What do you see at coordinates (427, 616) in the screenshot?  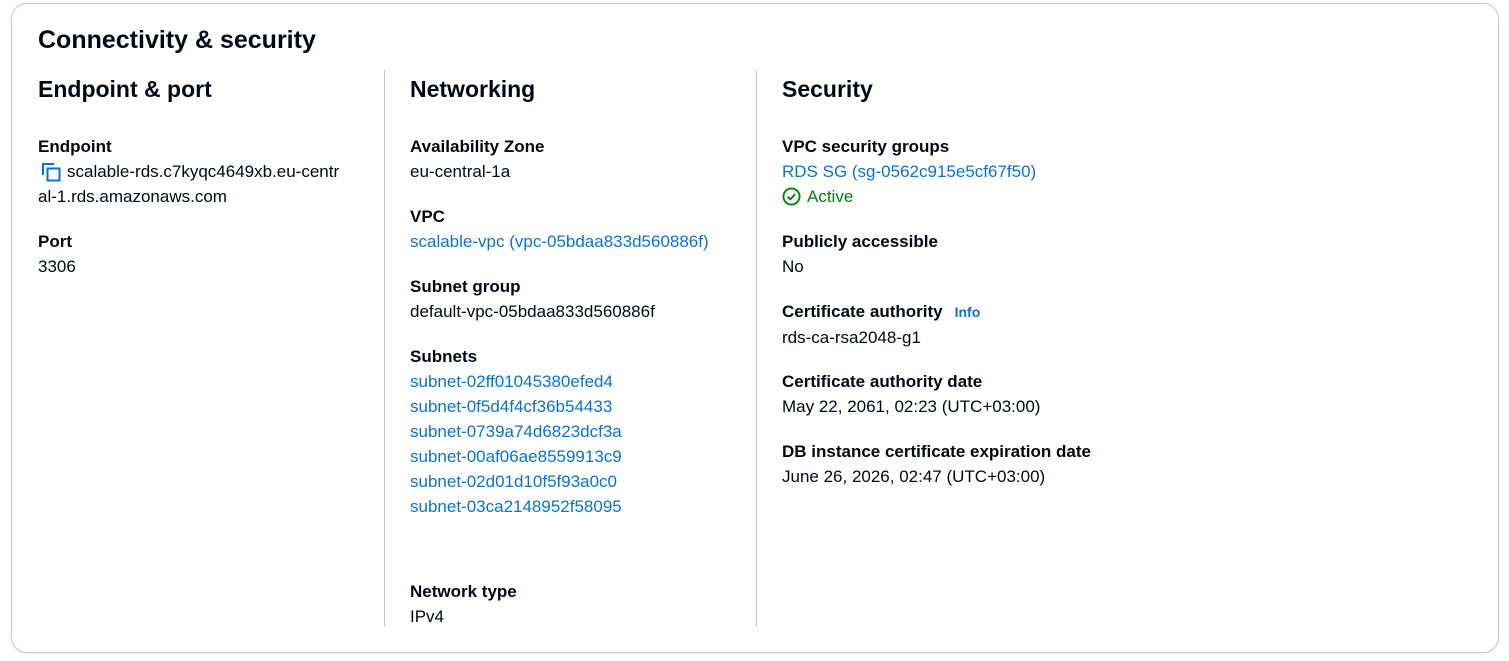 I see `network-type-value: IPv4` at bounding box center [427, 616].